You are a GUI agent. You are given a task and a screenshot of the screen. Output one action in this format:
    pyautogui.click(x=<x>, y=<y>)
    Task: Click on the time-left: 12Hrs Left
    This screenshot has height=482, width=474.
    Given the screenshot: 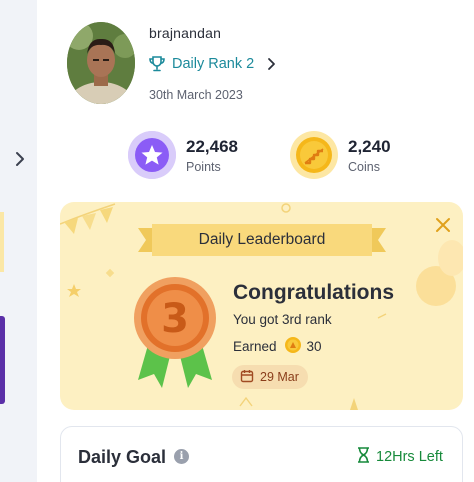 What is the action you would take?
    pyautogui.click(x=400, y=457)
    